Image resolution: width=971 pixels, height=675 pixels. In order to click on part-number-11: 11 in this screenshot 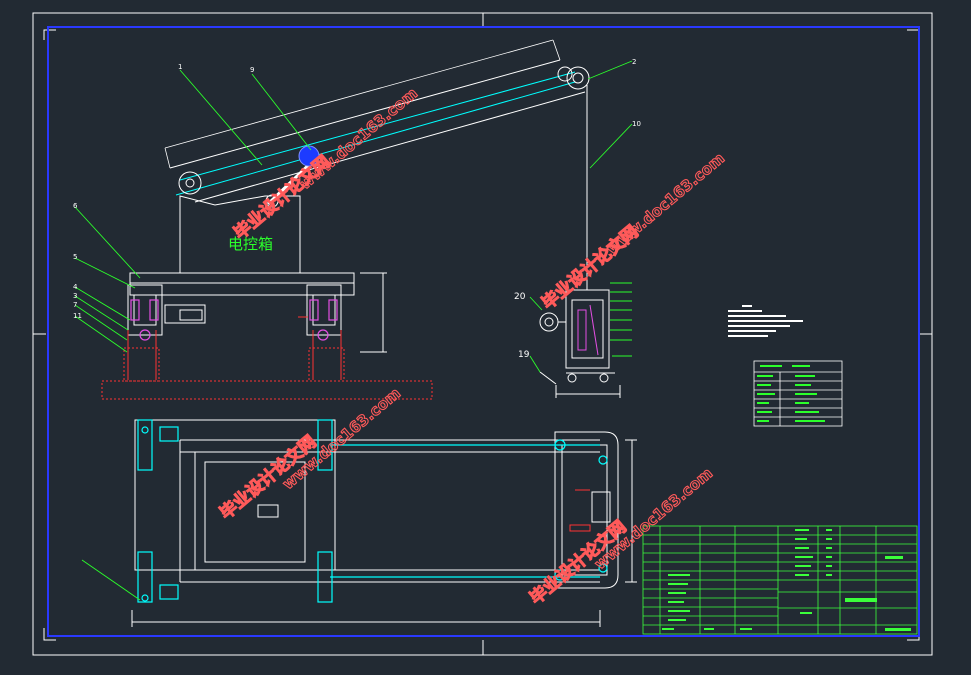, I will do `click(77, 316)`.